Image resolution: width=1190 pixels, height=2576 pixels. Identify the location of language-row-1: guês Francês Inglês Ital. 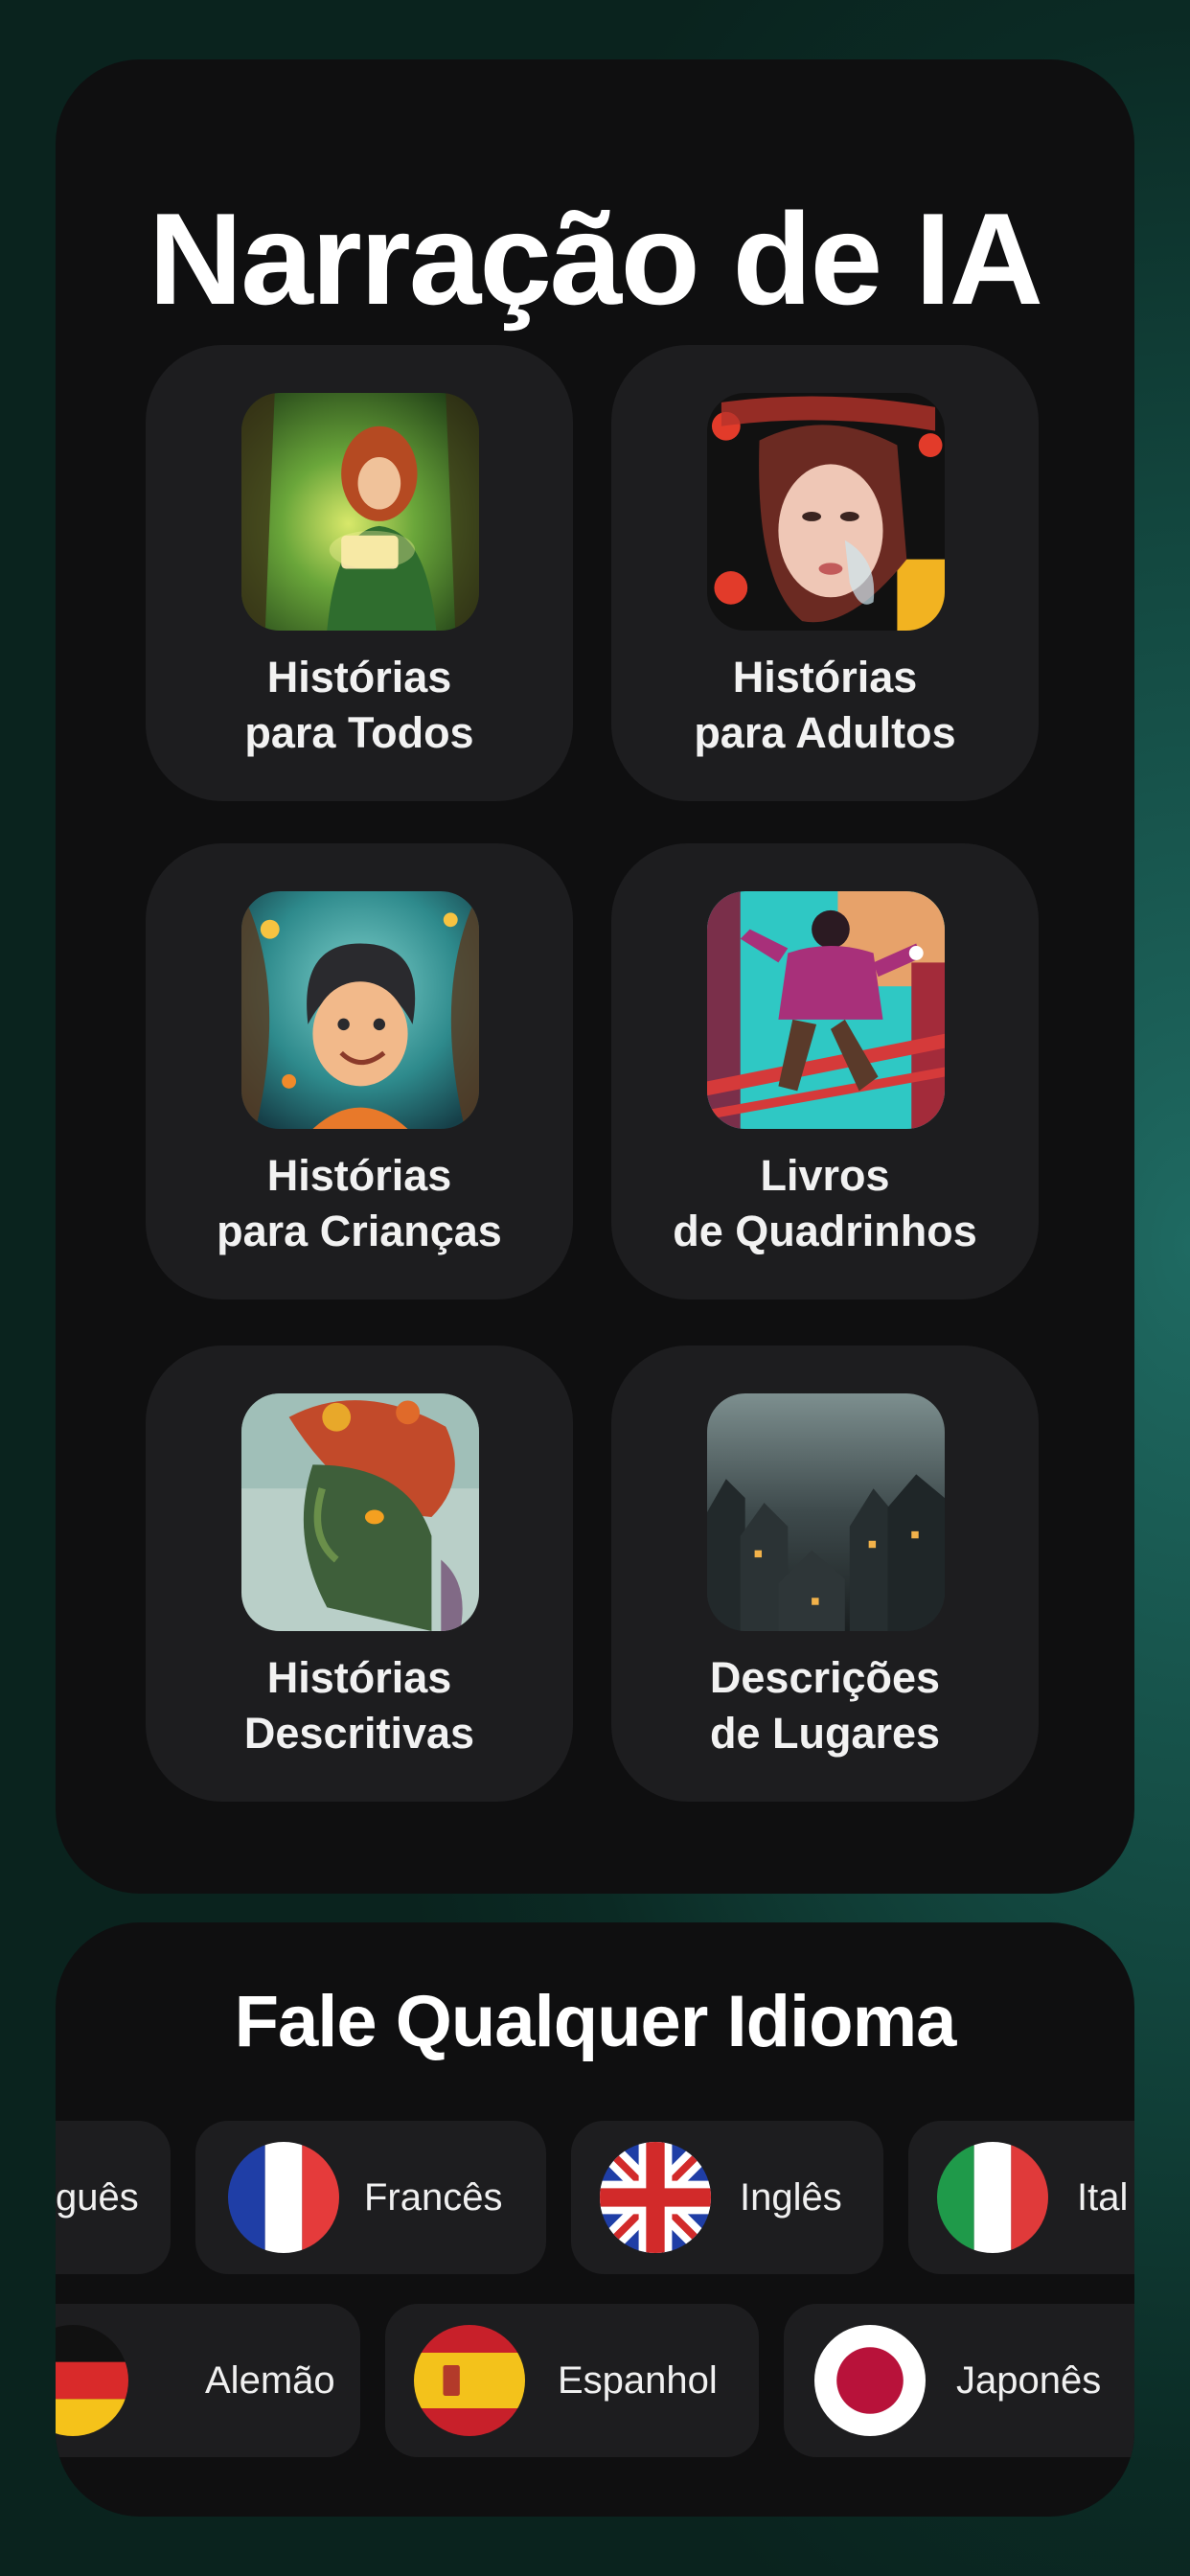
(595, 2197).